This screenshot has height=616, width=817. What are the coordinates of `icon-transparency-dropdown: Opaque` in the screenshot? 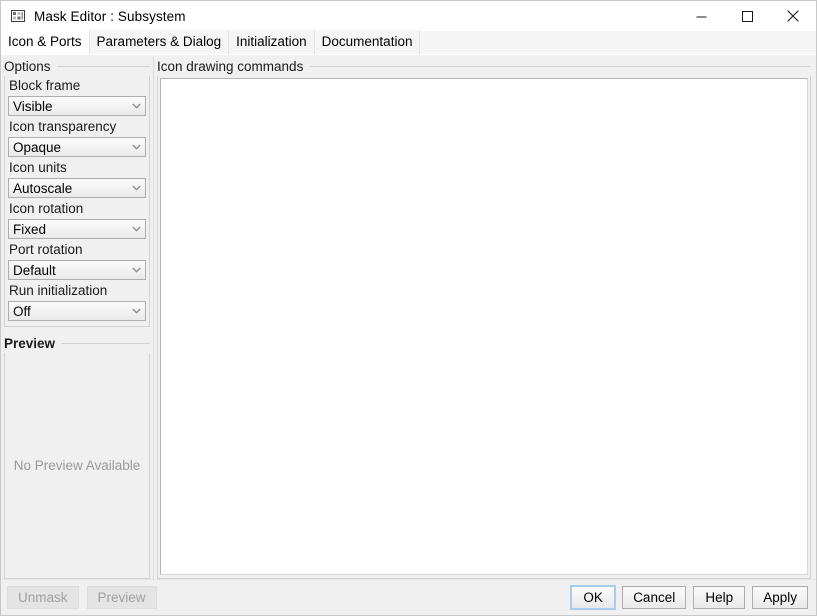 It's located at (77, 147).